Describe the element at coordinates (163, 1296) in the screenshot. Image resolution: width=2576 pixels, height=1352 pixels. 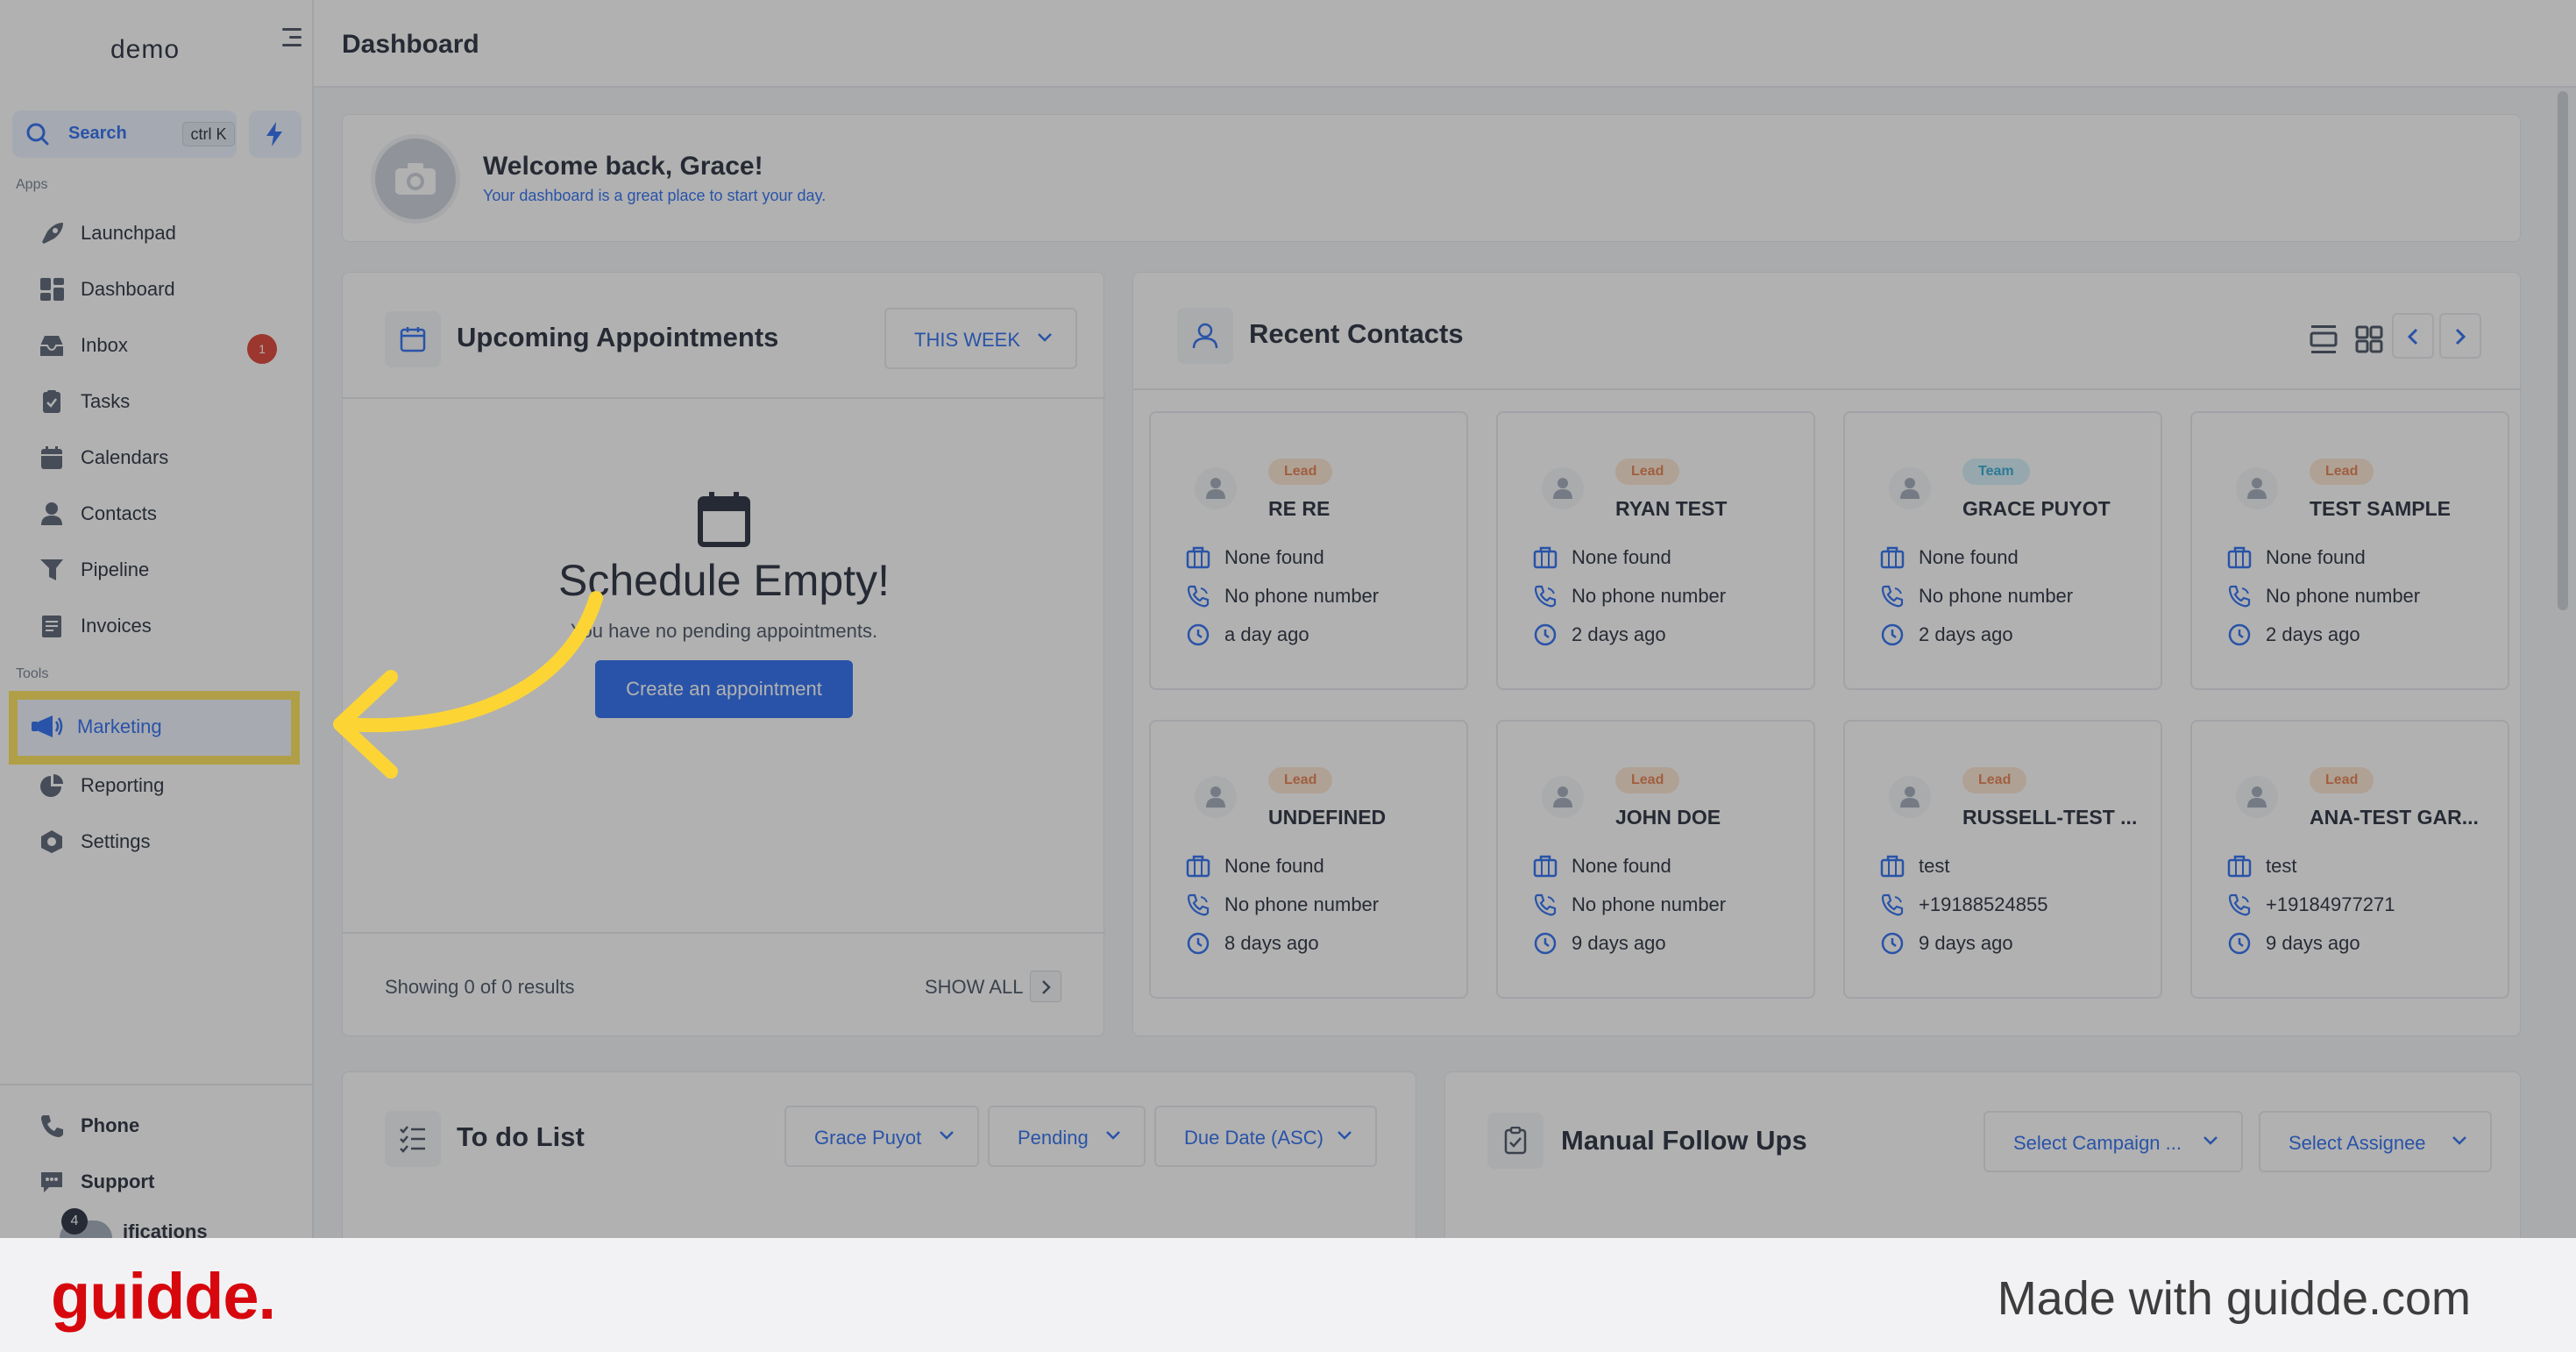
I see `guidde-logo: guidde.` at that location.